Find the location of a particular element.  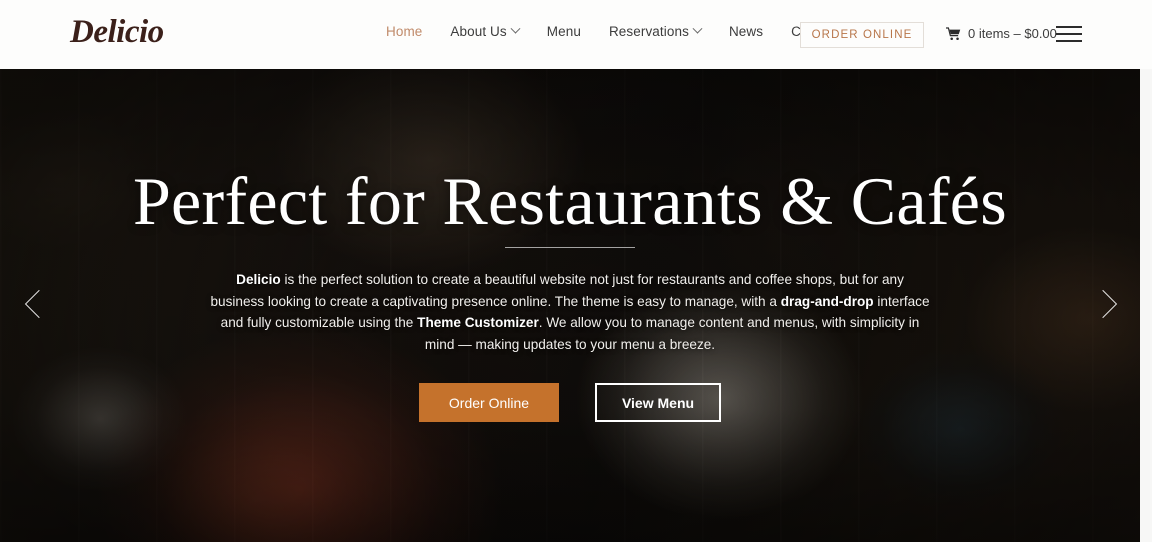

nav-item-reservations: Reservations is located at coordinates (655, 31).